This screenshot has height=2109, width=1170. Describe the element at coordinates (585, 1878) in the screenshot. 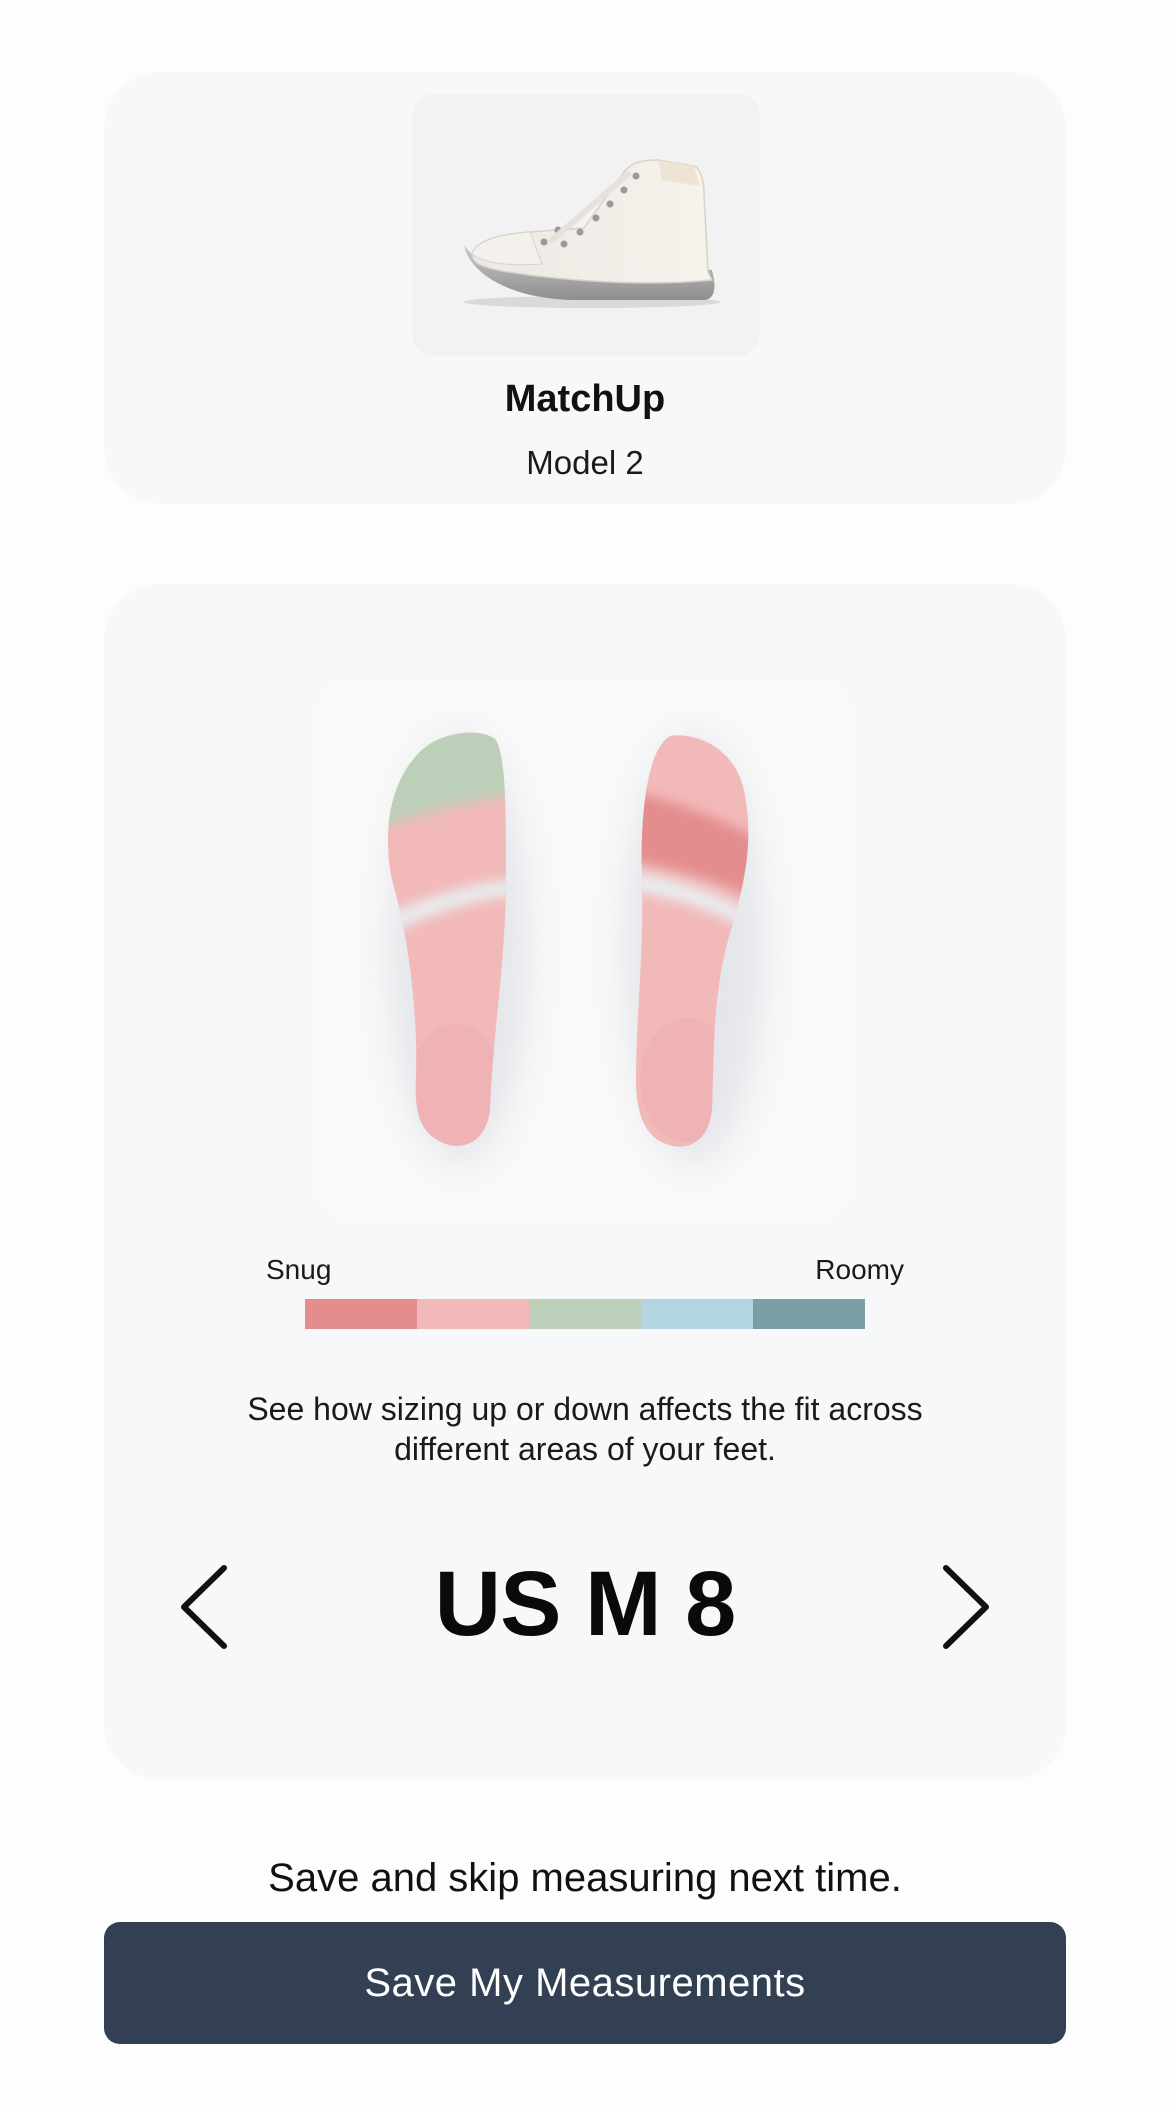

I see `save-hint-text: Save and skip measuring next time.` at that location.